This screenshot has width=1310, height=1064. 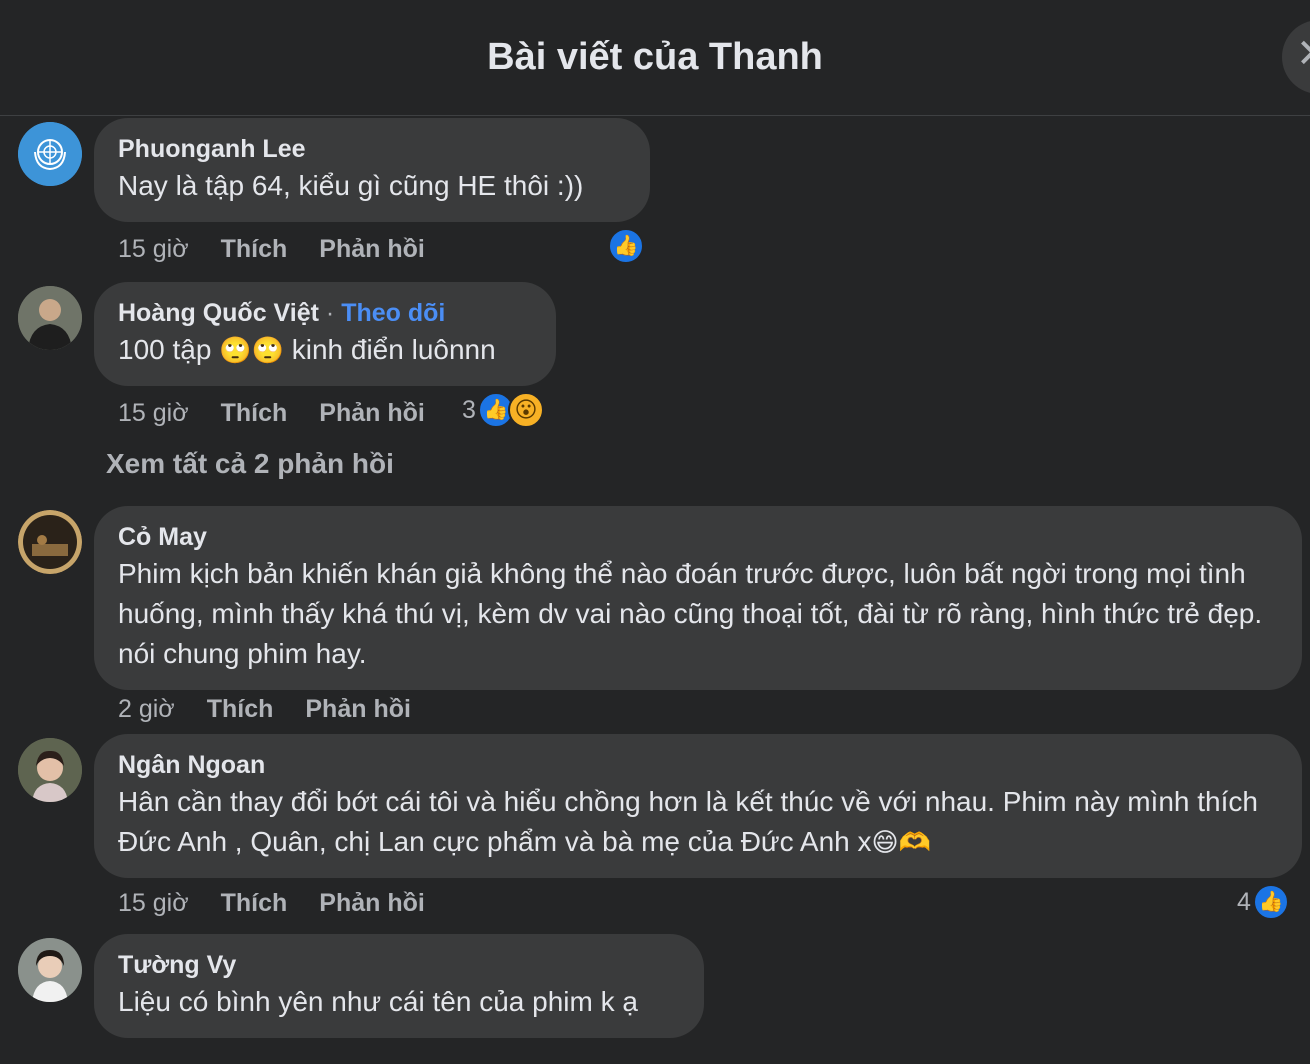 I want to click on comment-text-end: kinh điển luônnn, so click(x=393, y=349).